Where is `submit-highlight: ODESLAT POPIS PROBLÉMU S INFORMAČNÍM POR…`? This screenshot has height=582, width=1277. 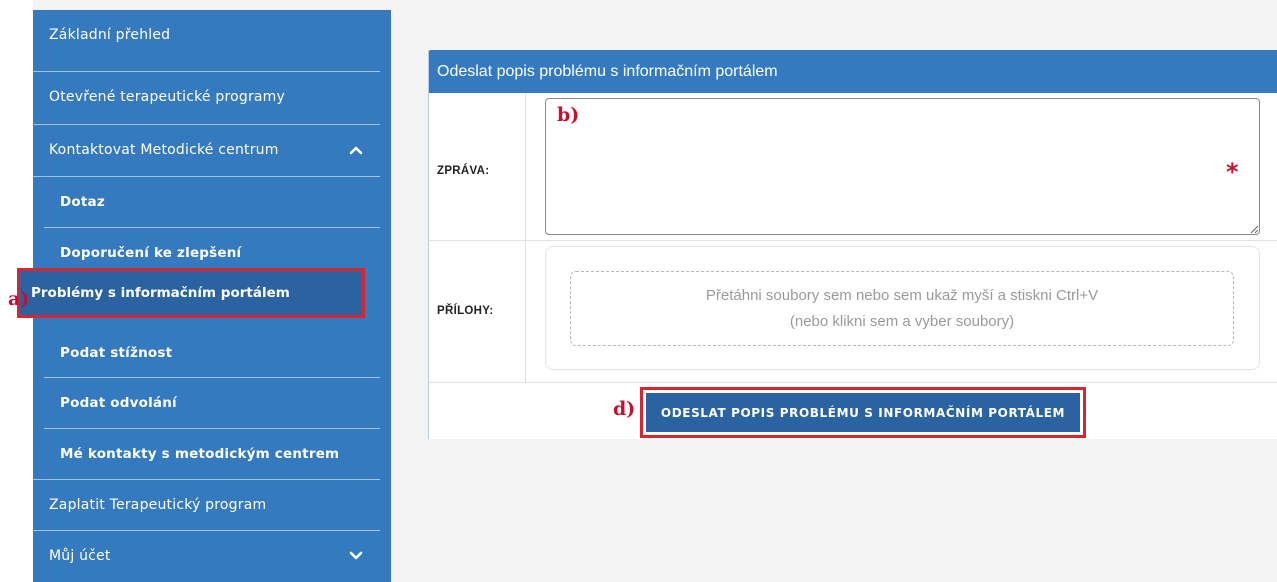 submit-highlight: ODESLAT POPIS PROBLÉMU S INFORMAČNÍM POR… is located at coordinates (863, 412).